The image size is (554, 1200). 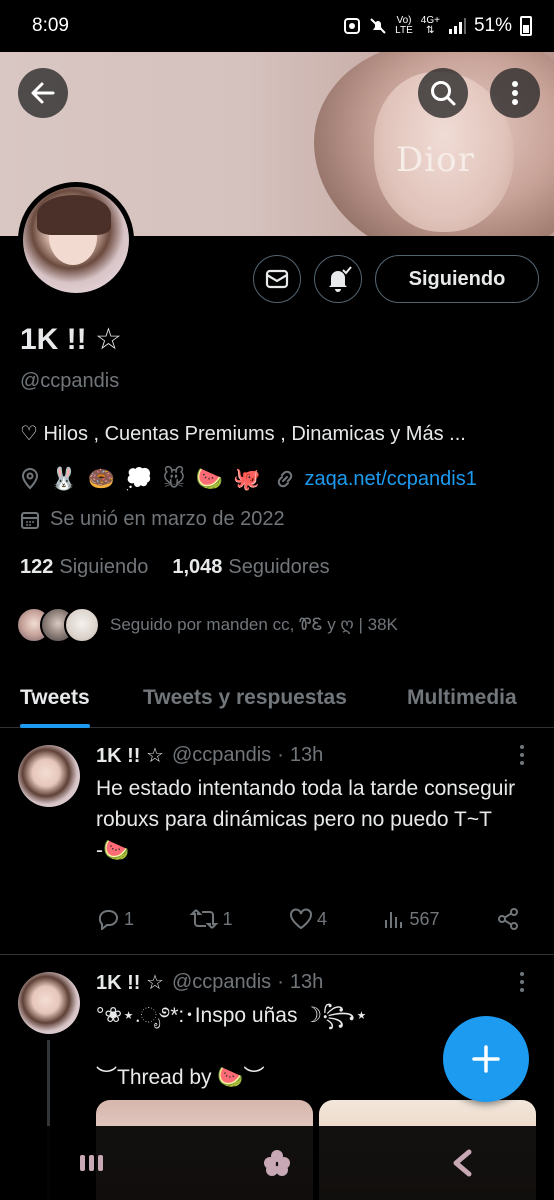 I want to click on volte-indicator: Vo) LTE, so click(x=404, y=25).